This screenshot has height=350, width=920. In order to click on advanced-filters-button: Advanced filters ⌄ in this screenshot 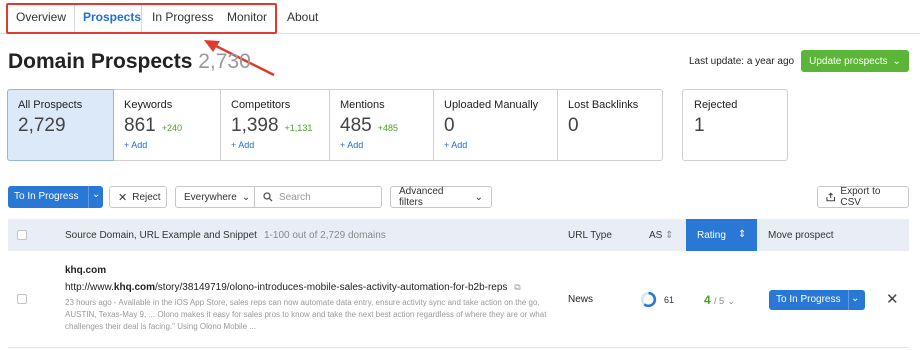, I will do `click(441, 197)`.